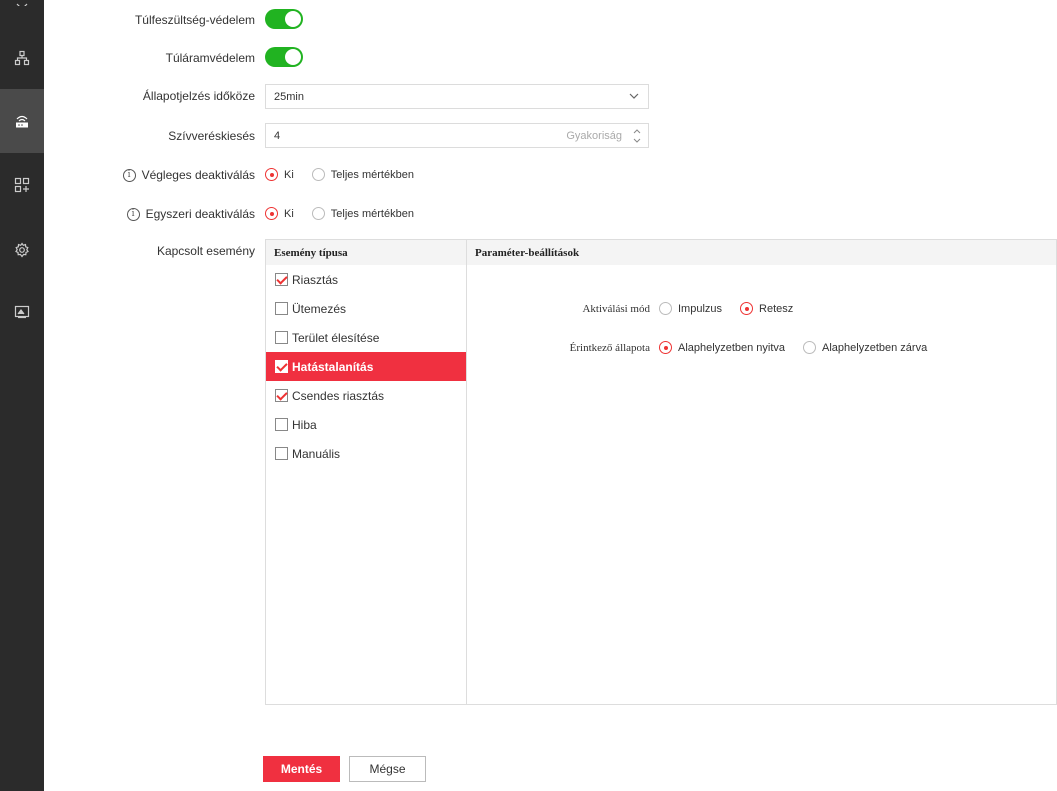 The width and height of the screenshot is (1057, 791). What do you see at coordinates (616, 309) in the screenshot?
I see `activation-mode-label: Aktiválási mód` at bounding box center [616, 309].